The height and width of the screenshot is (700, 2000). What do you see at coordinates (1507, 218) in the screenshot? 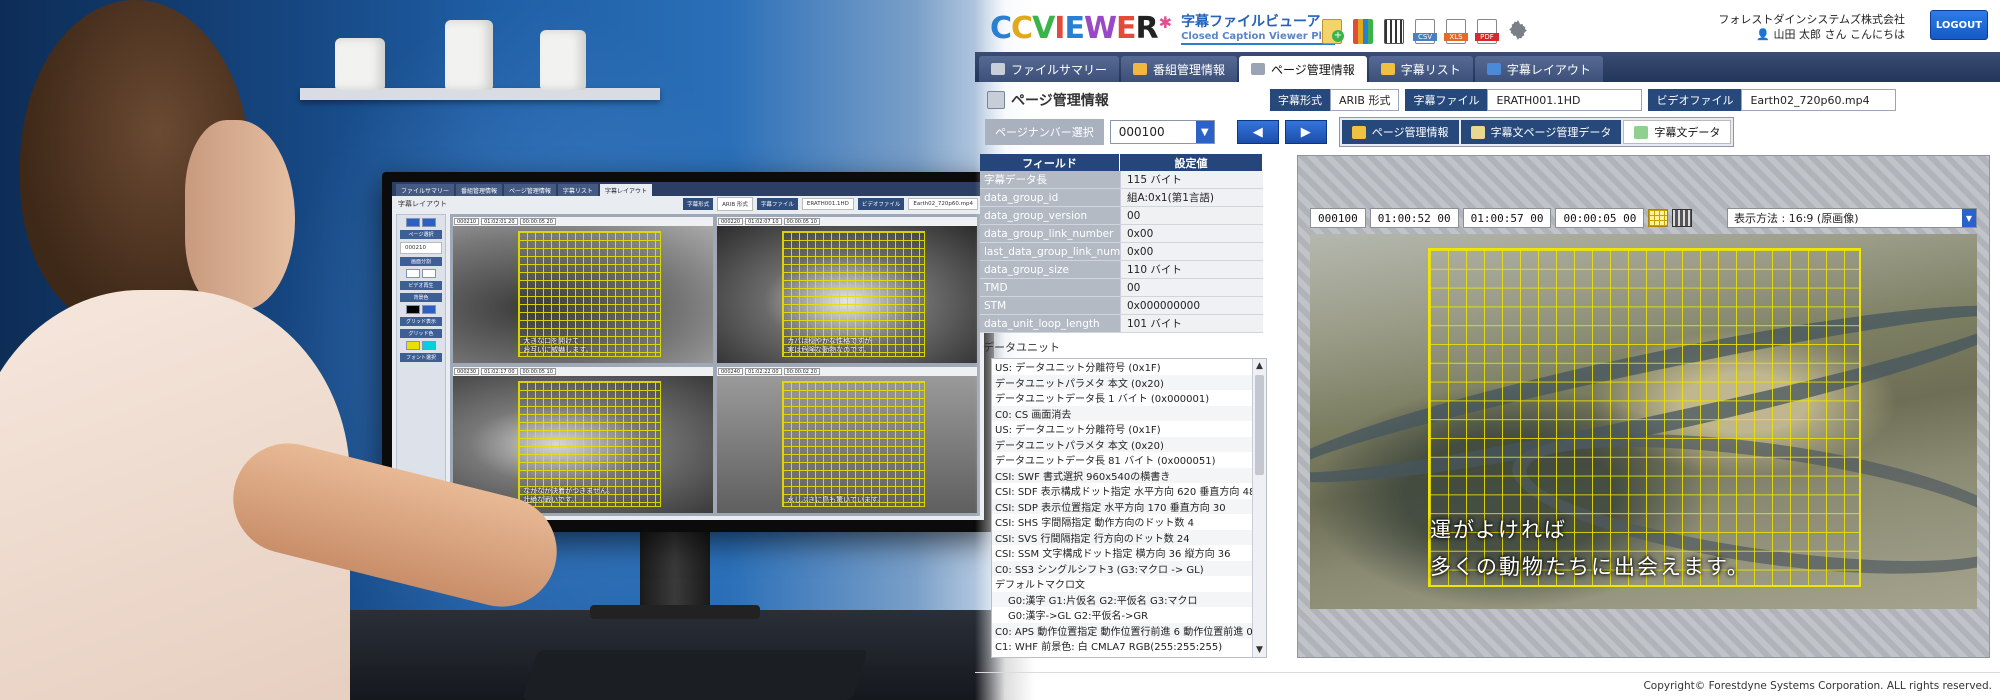
I see `video-end-time: 01:00:57 00` at bounding box center [1507, 218].